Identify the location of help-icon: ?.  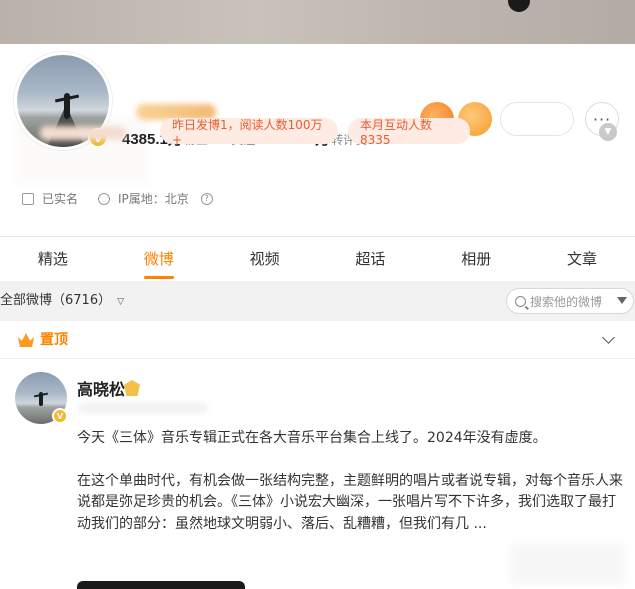
(206, 198).